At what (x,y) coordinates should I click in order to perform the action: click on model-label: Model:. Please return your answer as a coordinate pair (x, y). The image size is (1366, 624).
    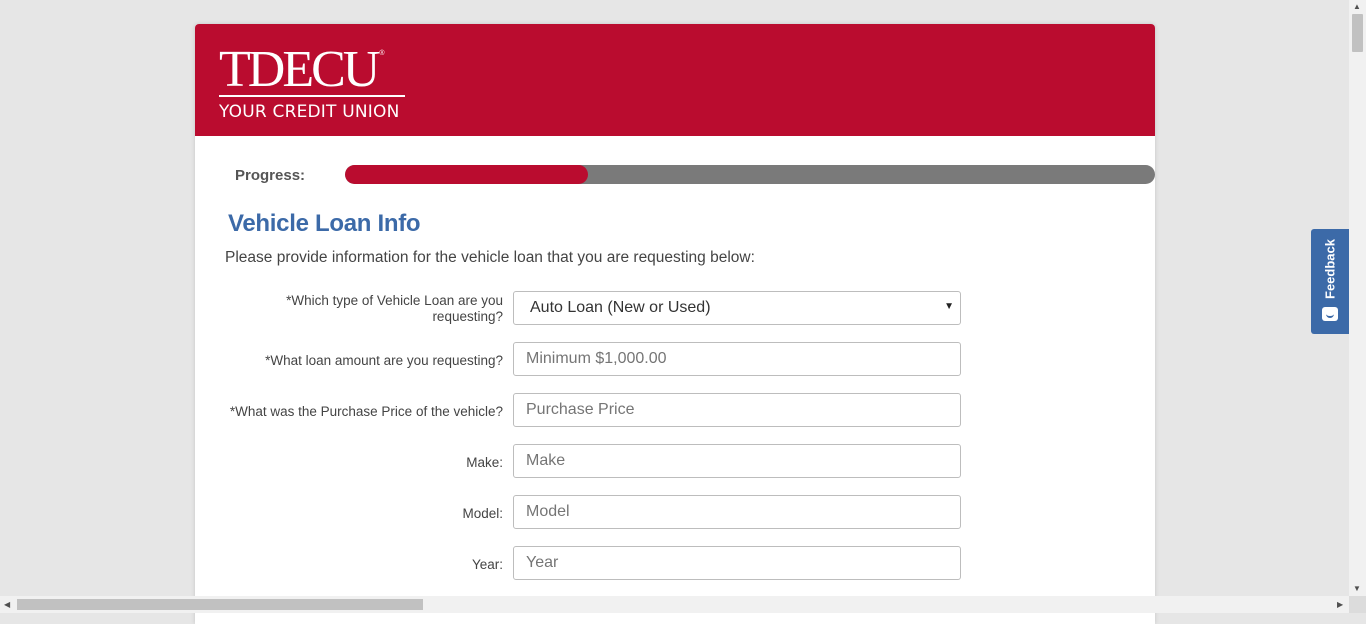
    Looking at the image, I should click on (482, 513).